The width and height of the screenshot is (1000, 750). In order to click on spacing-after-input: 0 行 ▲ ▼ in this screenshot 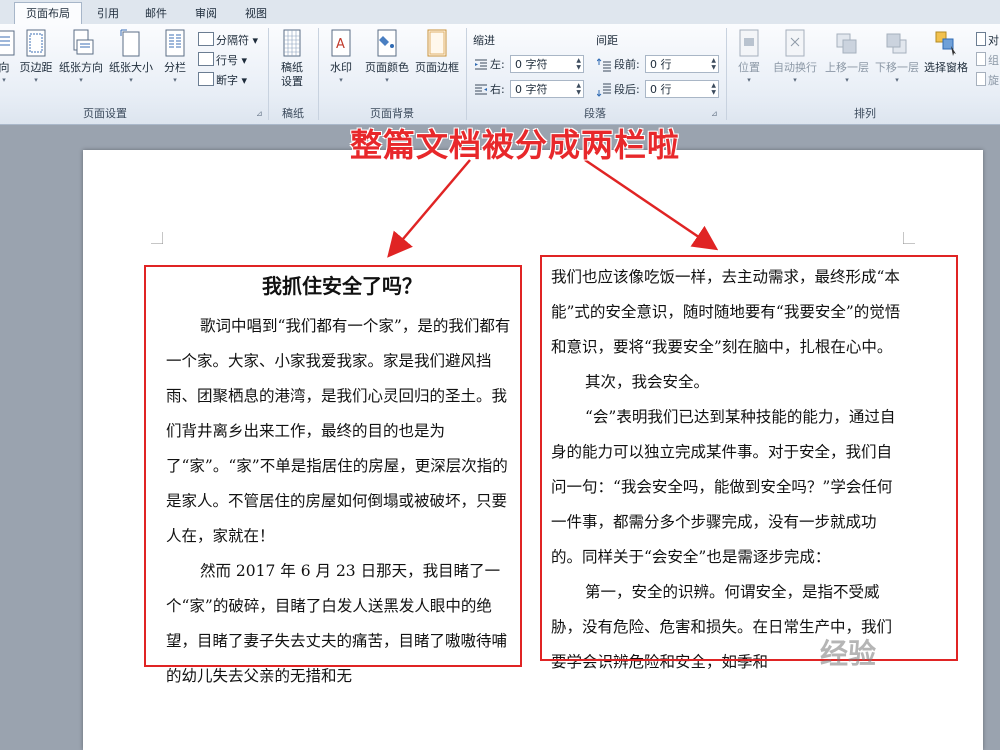, I will do `click(682, 89)`.